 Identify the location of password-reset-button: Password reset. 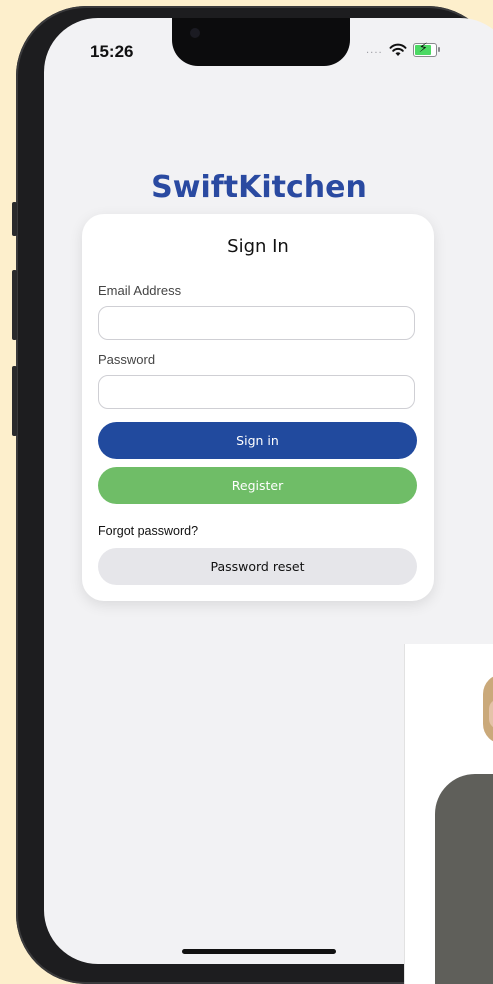
(257, 566).